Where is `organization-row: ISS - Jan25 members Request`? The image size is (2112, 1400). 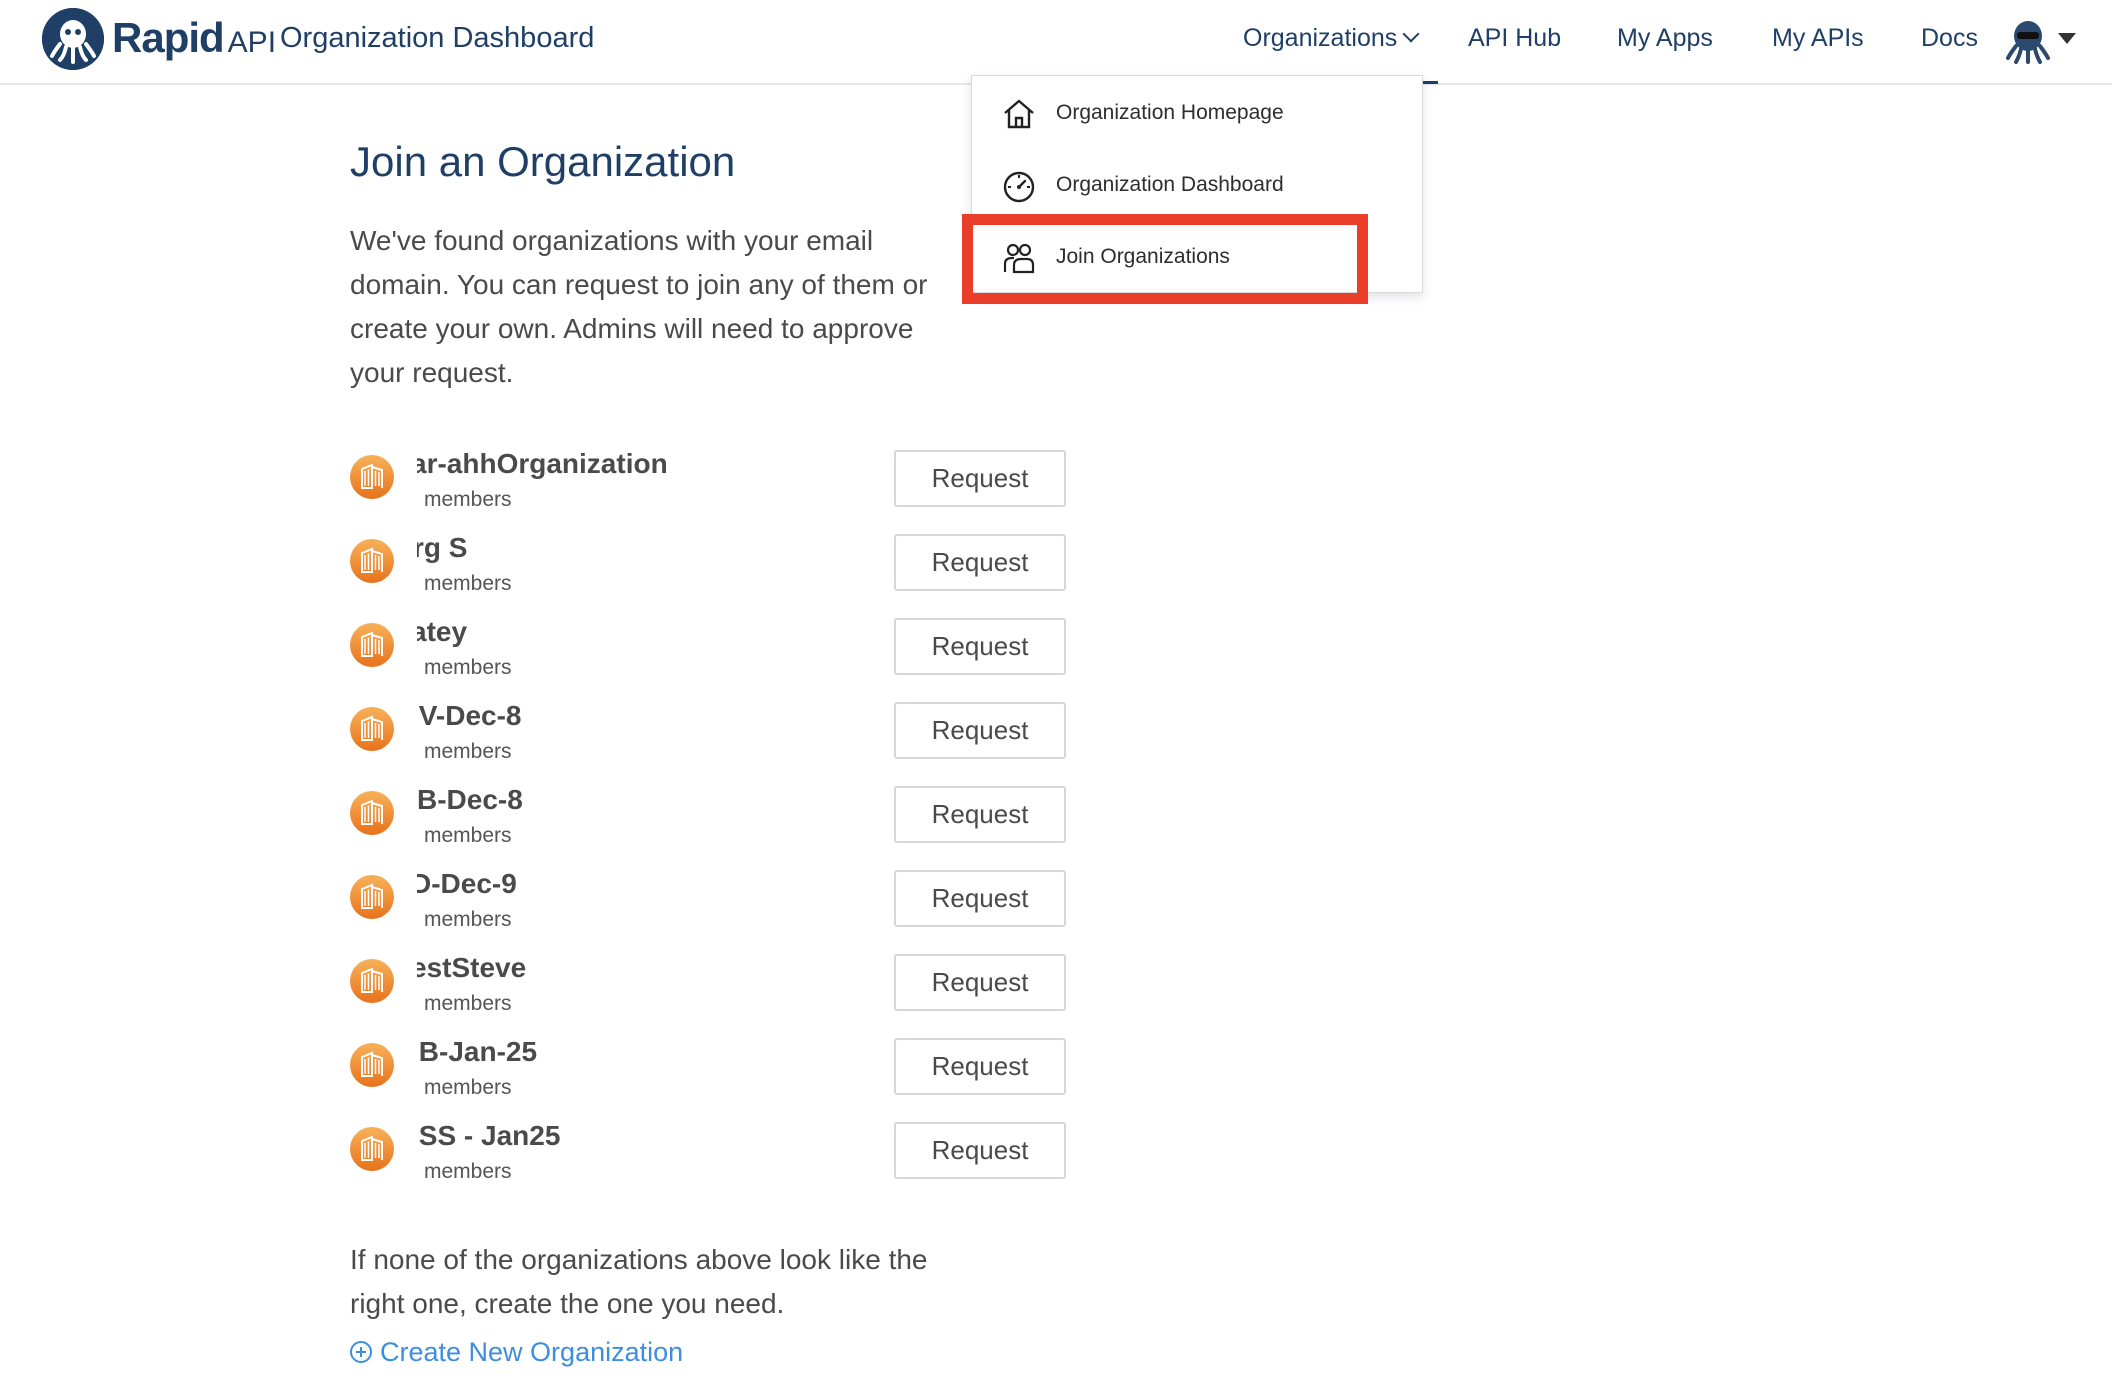
organization-row: ISS - Jan25 members Request is located at coordinates (710, 1151).